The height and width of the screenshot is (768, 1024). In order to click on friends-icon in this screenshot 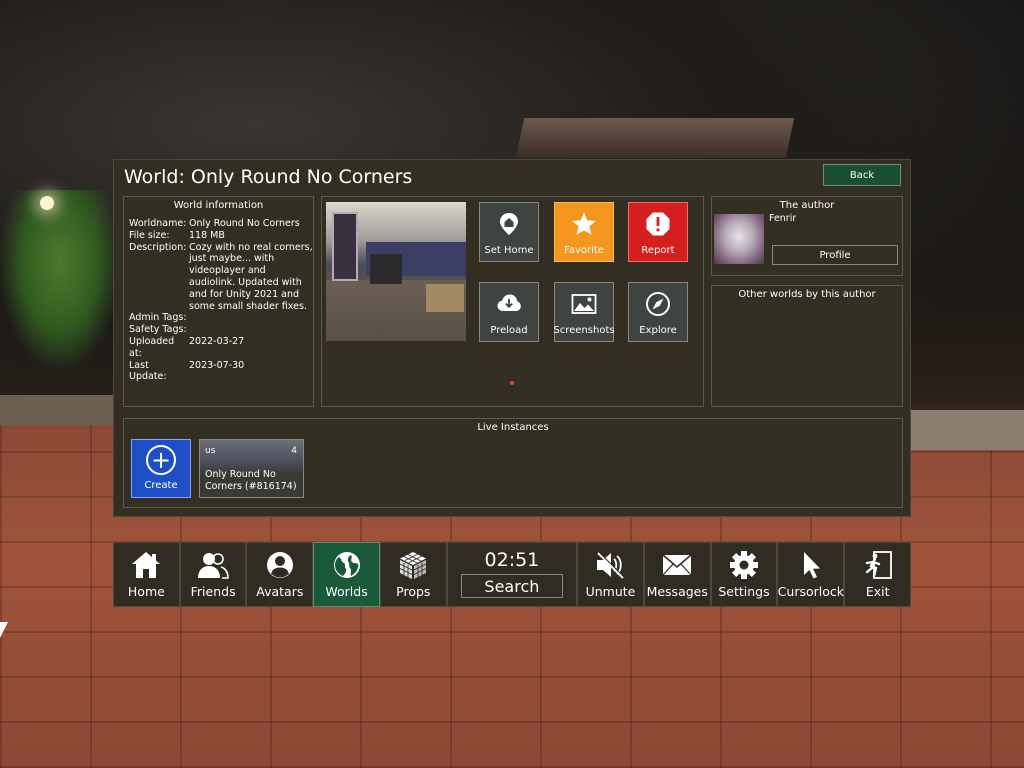, I will do `click(213, 566)`.